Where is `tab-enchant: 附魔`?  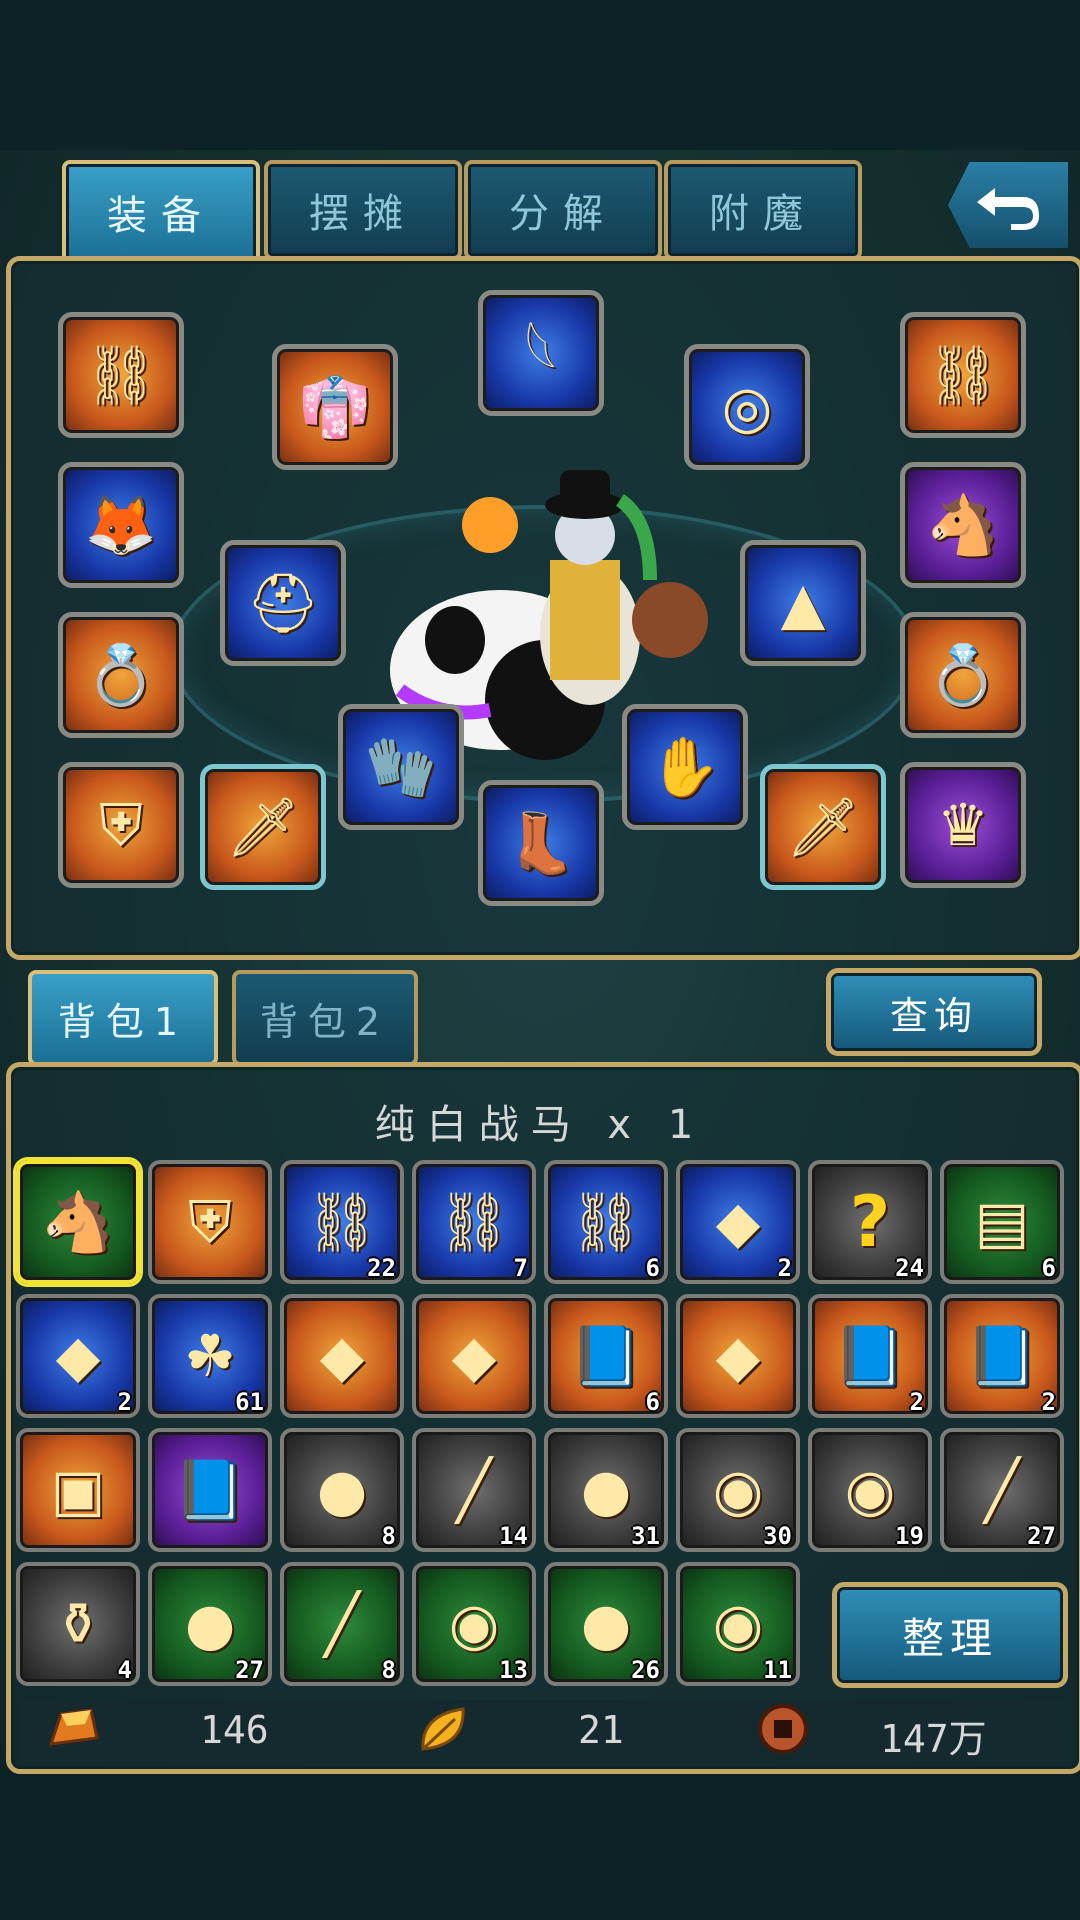
tab-enchant: 附魔 is located at coordinates (763, 210).